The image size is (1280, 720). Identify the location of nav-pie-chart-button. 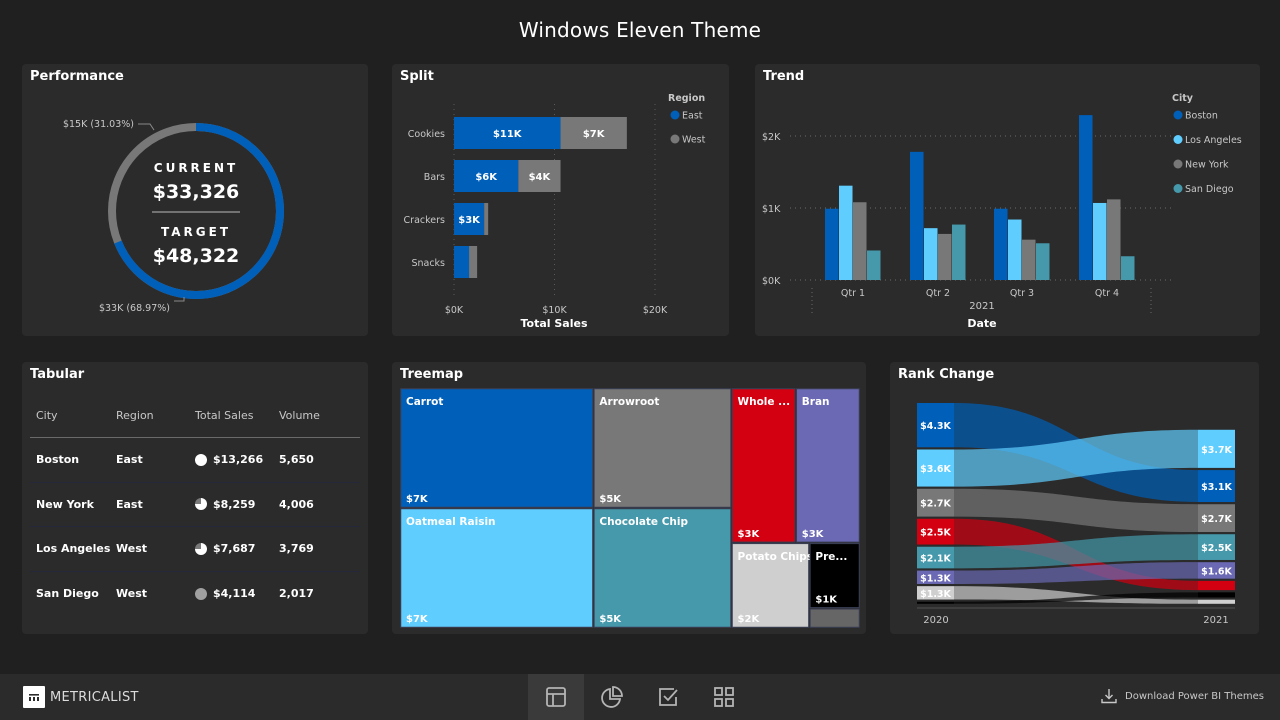
(612, 697).